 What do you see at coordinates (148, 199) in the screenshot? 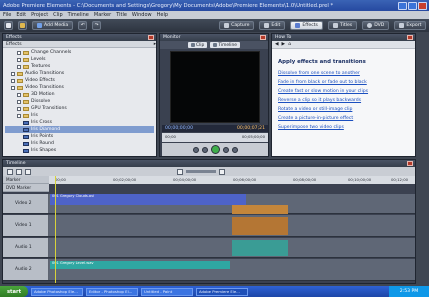
I see `timeline-clip: 001 Gregory Clouds.avi` at bounding box center [148, 199].